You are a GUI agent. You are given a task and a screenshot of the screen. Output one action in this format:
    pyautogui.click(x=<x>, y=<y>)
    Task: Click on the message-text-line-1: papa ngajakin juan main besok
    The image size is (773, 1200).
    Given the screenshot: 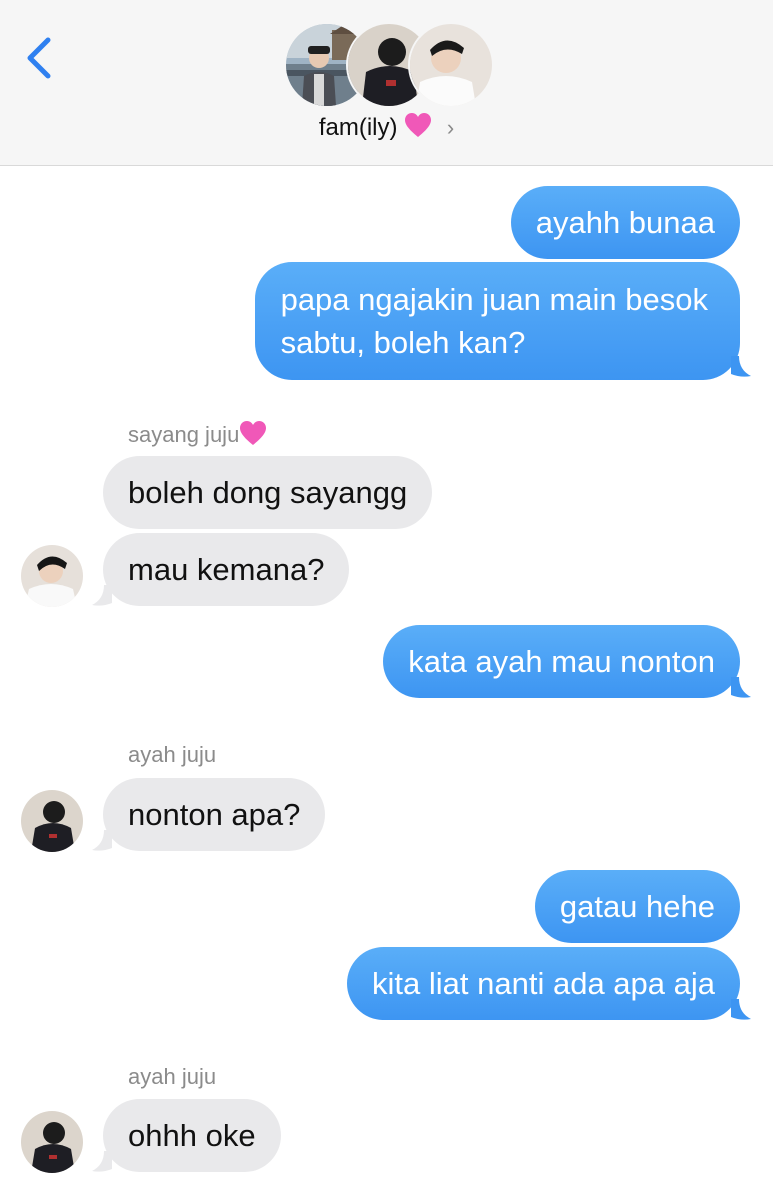 What is the action you would take?
    pyautogui.click(x=494, y=299)
    